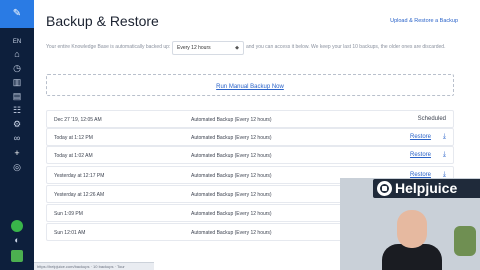 This screenshot has height=270, width=480. What do you see at coordinates (73, 138) in the screenshot?
I see `backup-date: Today at 1:12 PM` at bounding box center [73, 138].